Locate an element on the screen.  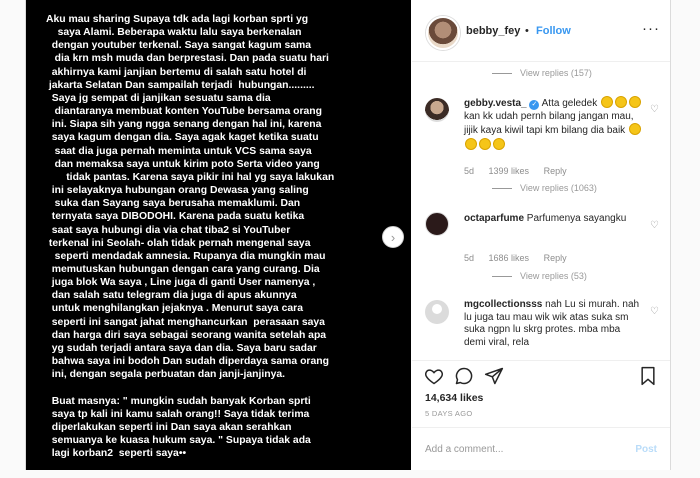
view-replies-button: View replies (1063) is located at coordinates (544, 188).